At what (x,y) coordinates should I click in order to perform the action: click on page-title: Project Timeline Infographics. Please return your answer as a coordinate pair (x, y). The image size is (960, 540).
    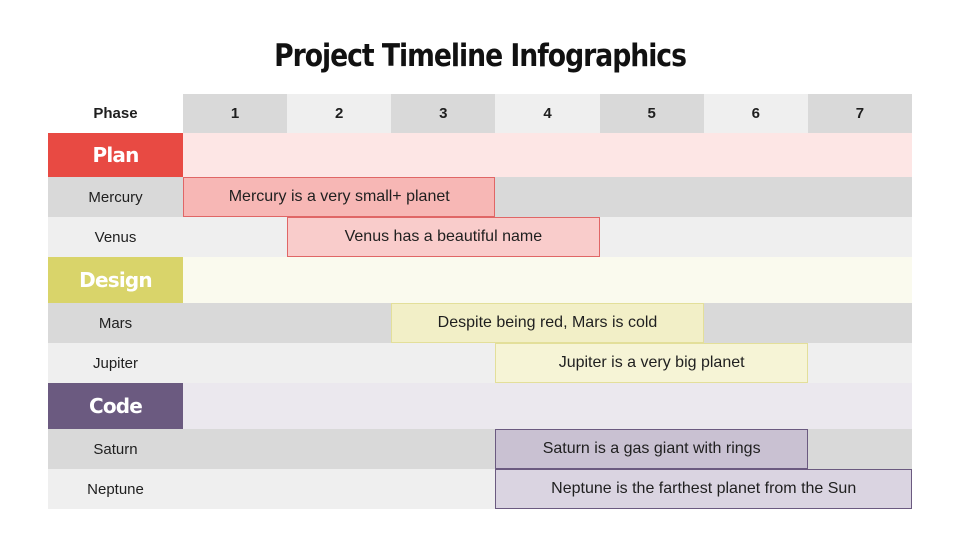
    Looking at the image, I should click on (480, 56).